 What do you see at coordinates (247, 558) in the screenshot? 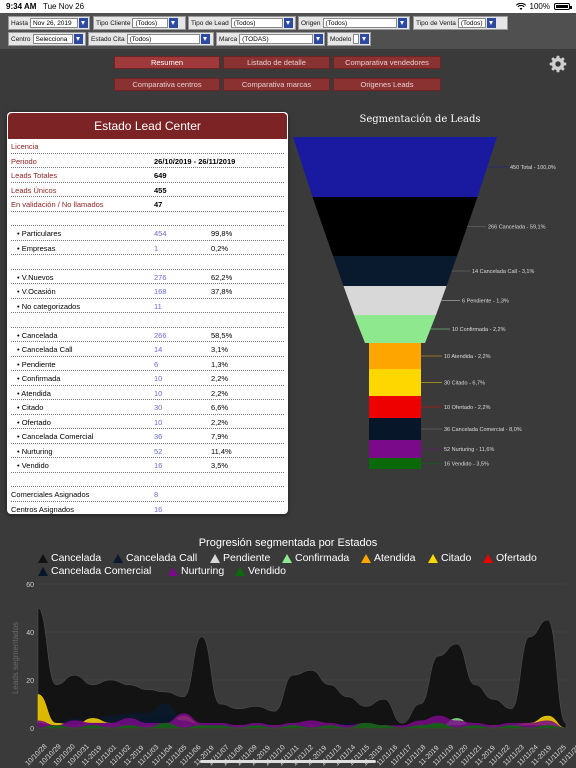
I see `legend-label: Pendiente` at bounding box center [247, 558].